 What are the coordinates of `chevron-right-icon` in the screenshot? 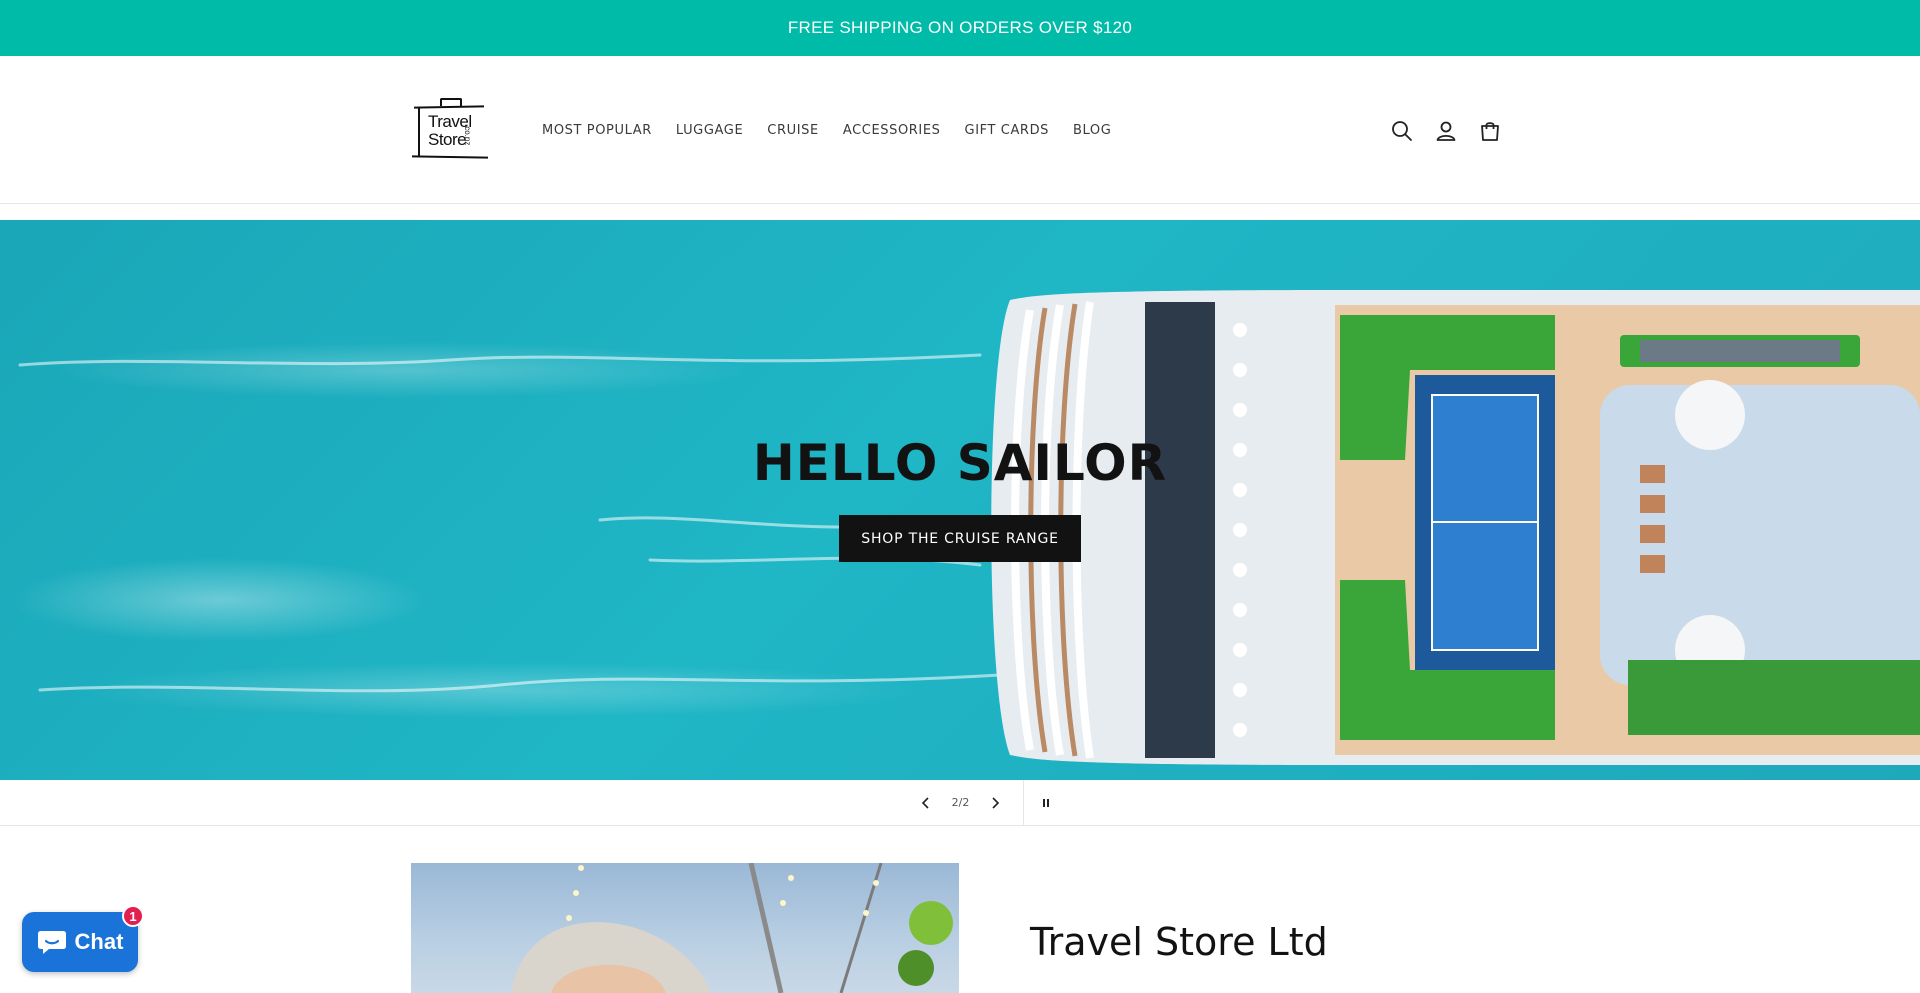 It's located at (996, 802).